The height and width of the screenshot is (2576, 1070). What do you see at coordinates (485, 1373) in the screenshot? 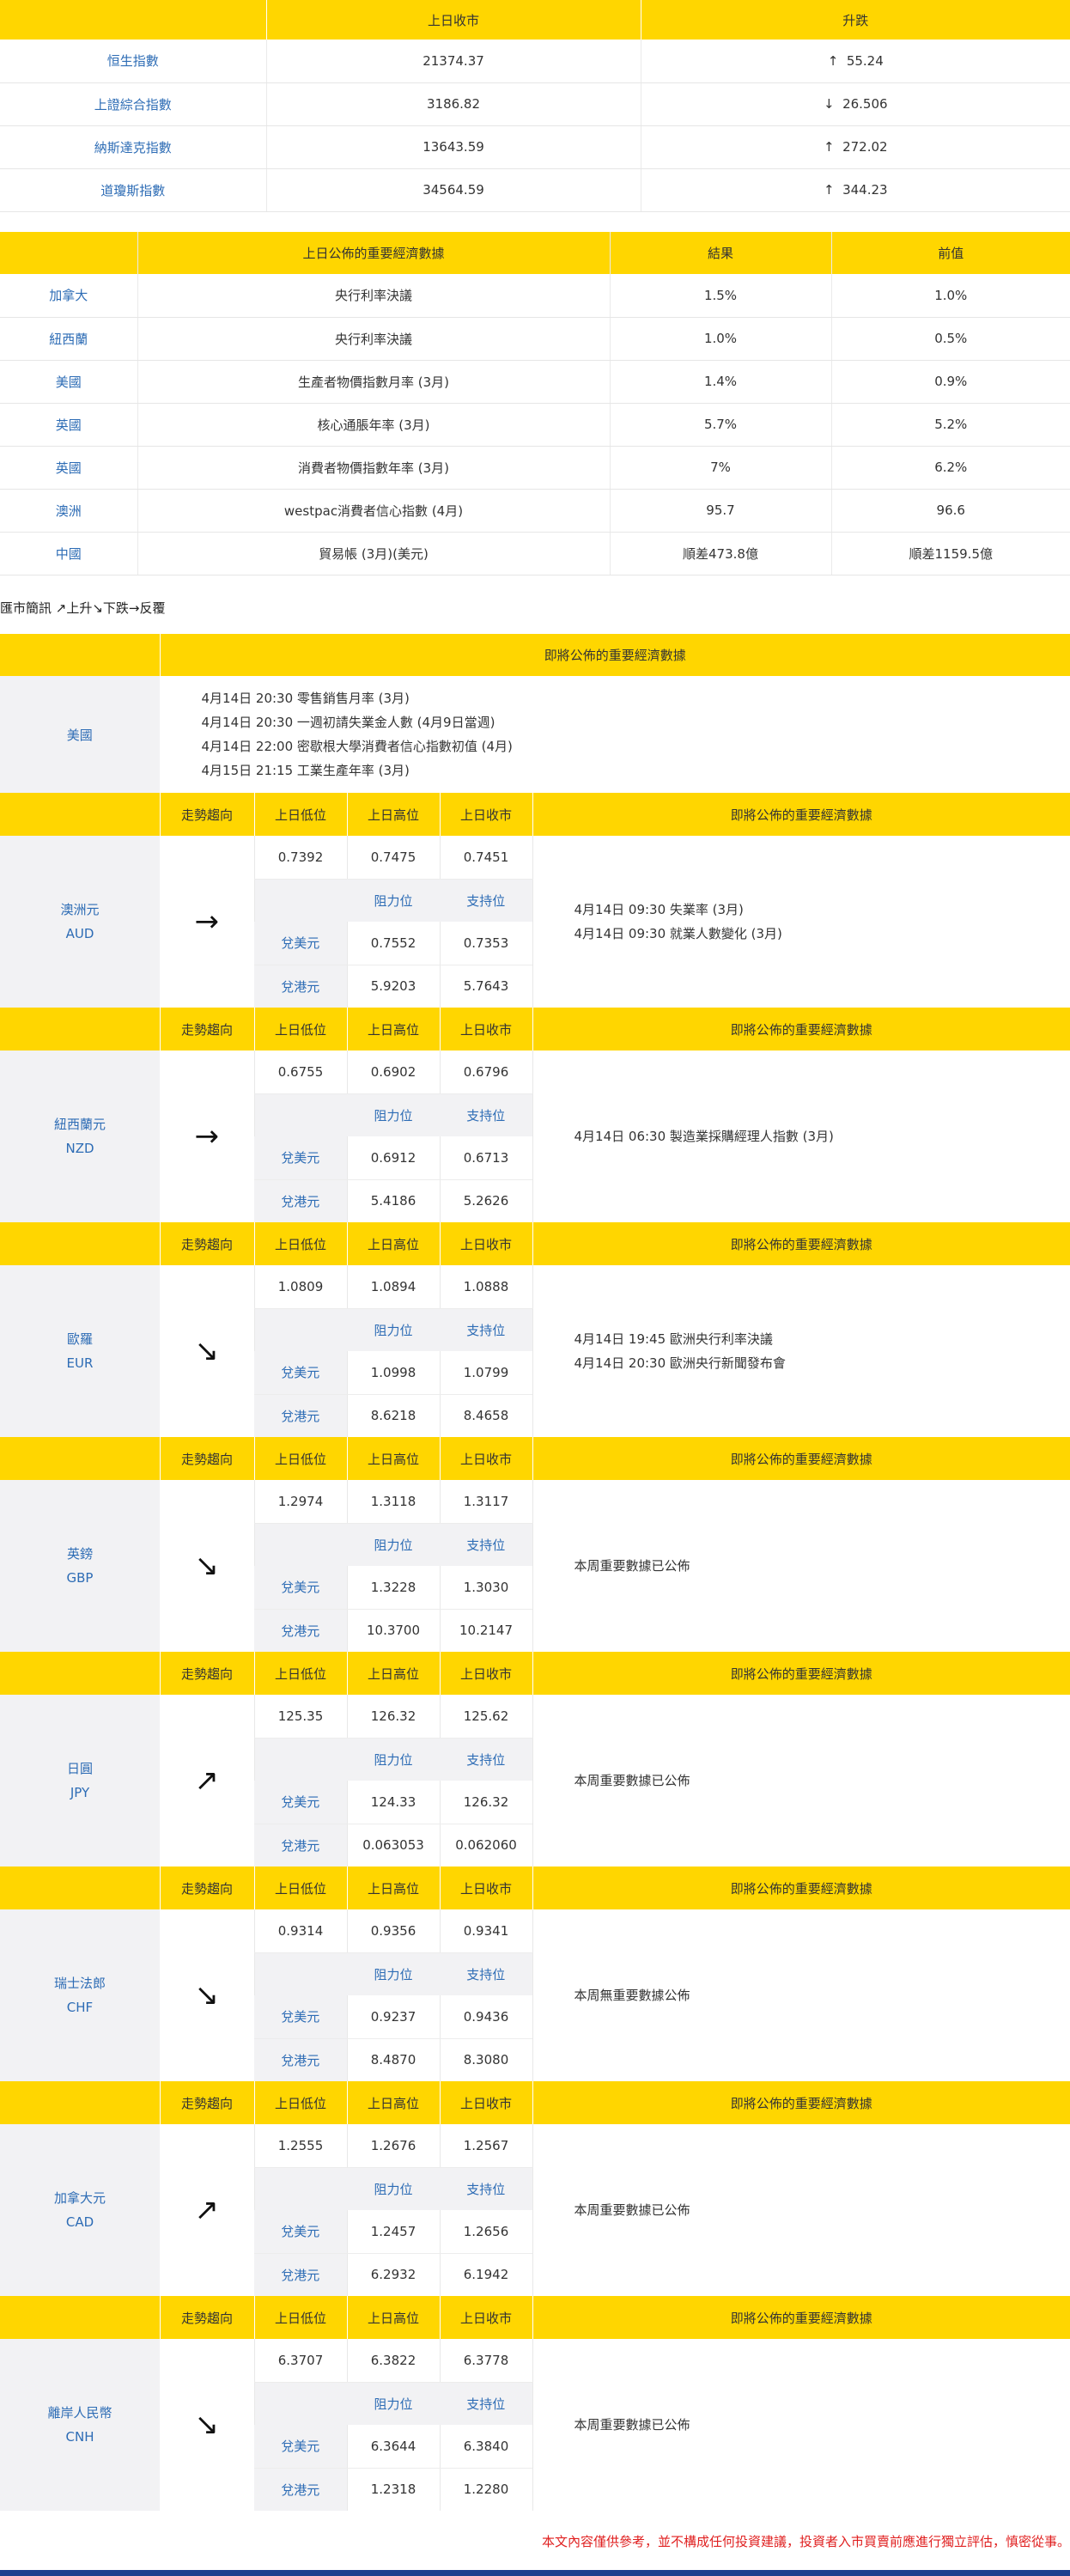
I see `usd-support: 1.0799` at bounding box center [485, 1373].